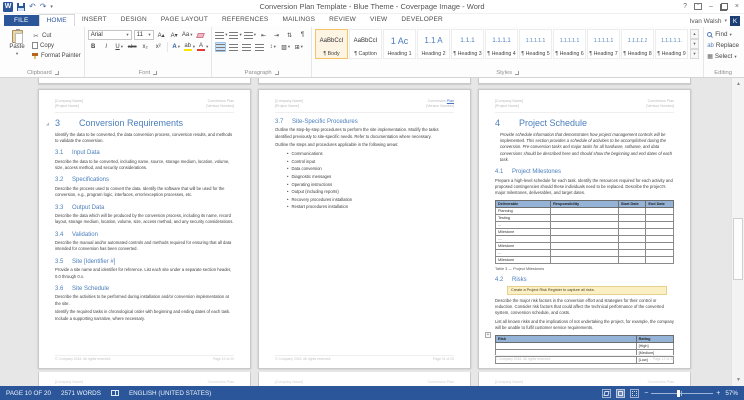 This screenshot has width=744, height=400. Describe the element at coordinates (233, 47) in the screenshot. I see `align-center-button` at that location.